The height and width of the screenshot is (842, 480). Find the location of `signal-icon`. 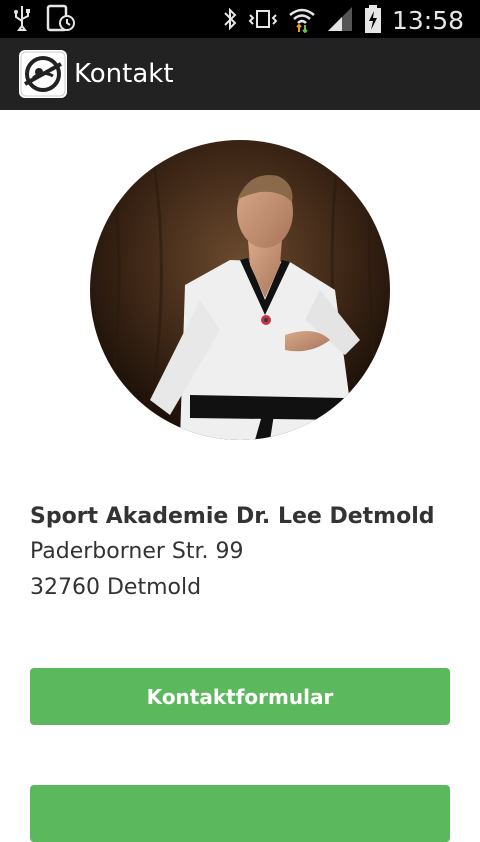

signal-icon is located at coordinates (340, 21).